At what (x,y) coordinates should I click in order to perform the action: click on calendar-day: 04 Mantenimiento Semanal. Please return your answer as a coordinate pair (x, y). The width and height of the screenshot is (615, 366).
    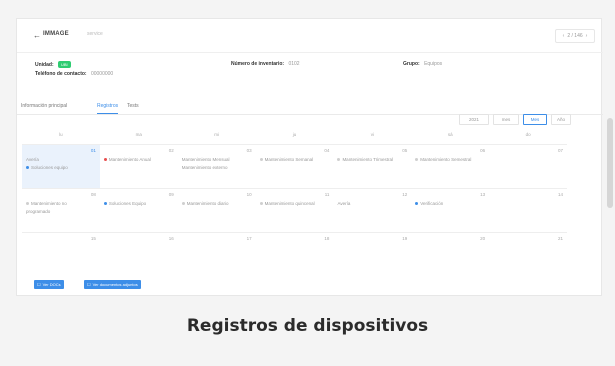
    Looking at the image, I should click on (295, 166).